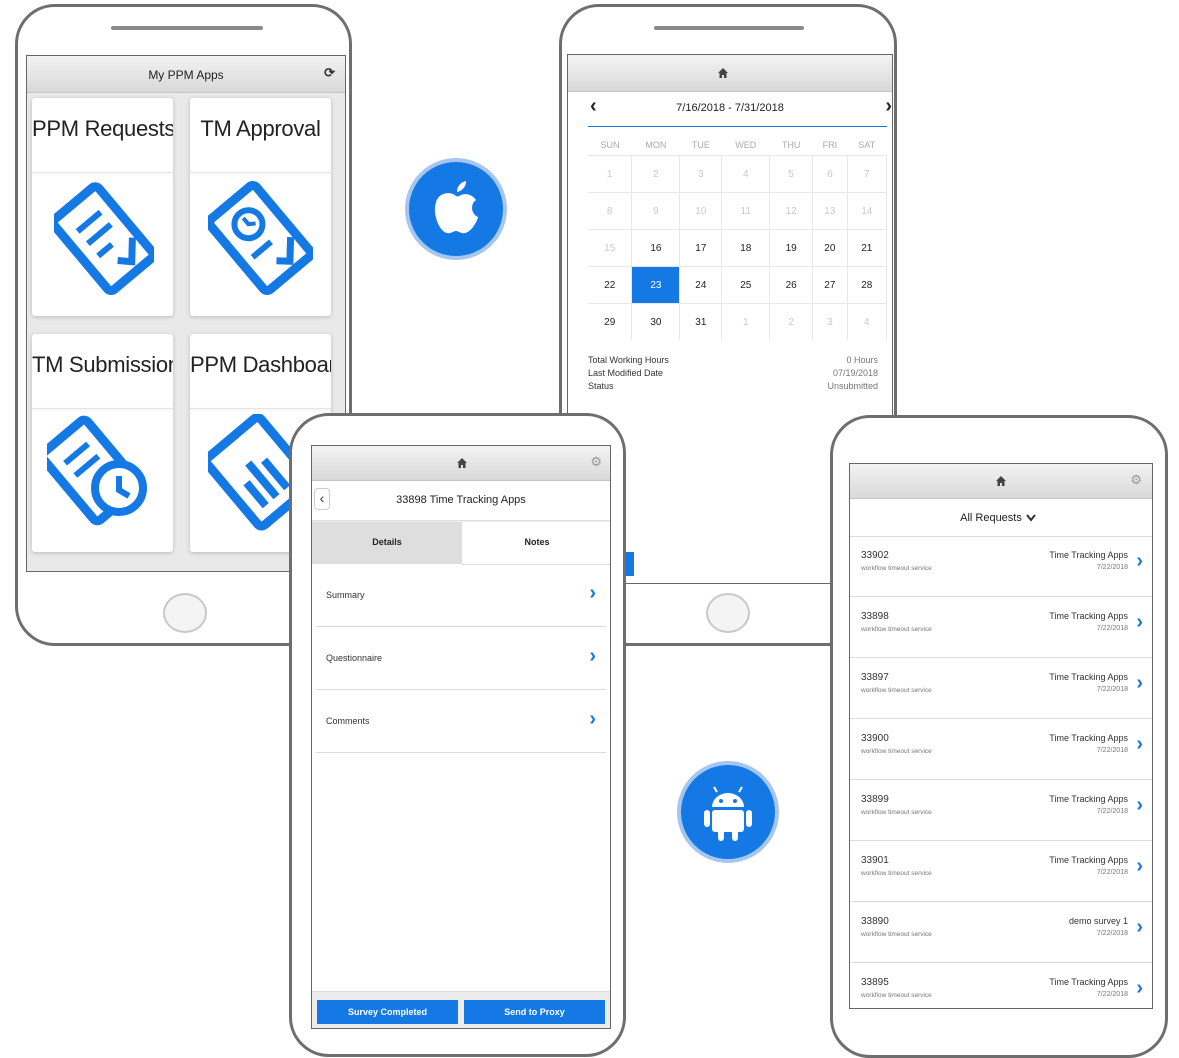 This screenshot has width=1179, height=1058. Describe the element at coordinates (888, 106) in the screenshot. I see `next-range-icon: ›` at that location.